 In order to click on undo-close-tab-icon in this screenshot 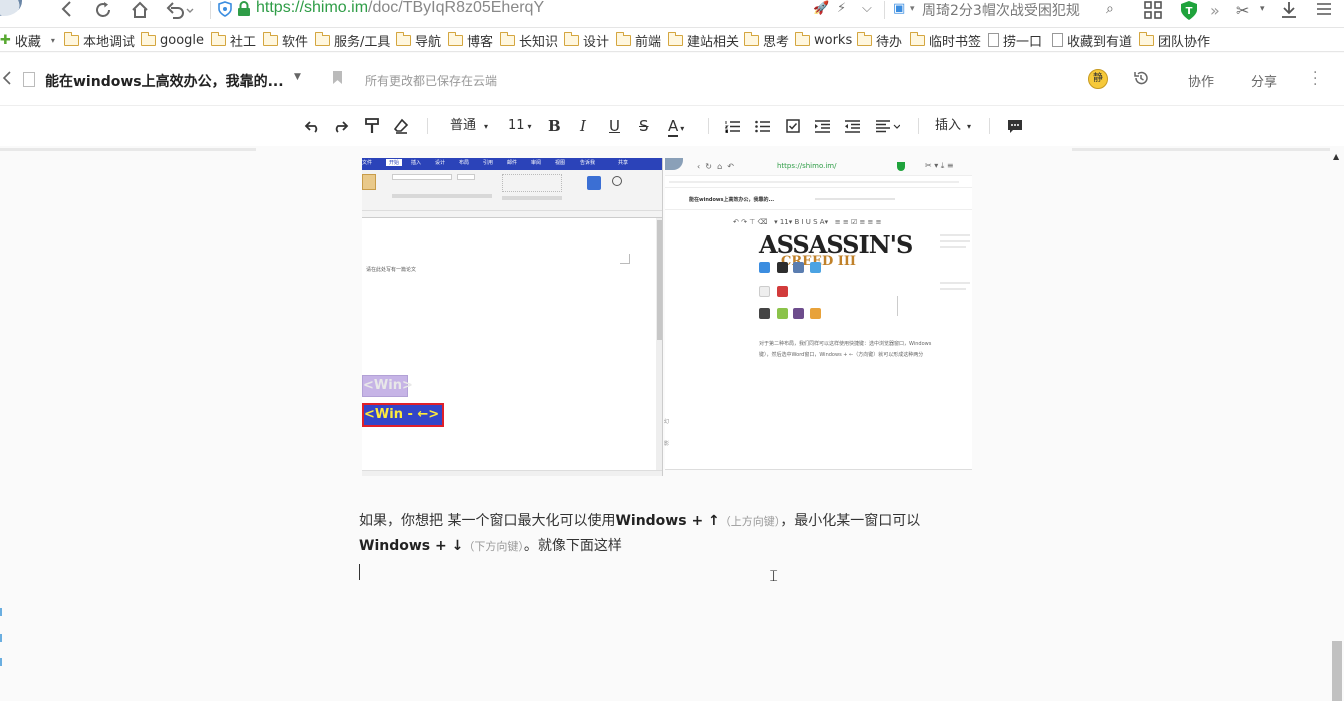, I will do `click(180, 10)`.